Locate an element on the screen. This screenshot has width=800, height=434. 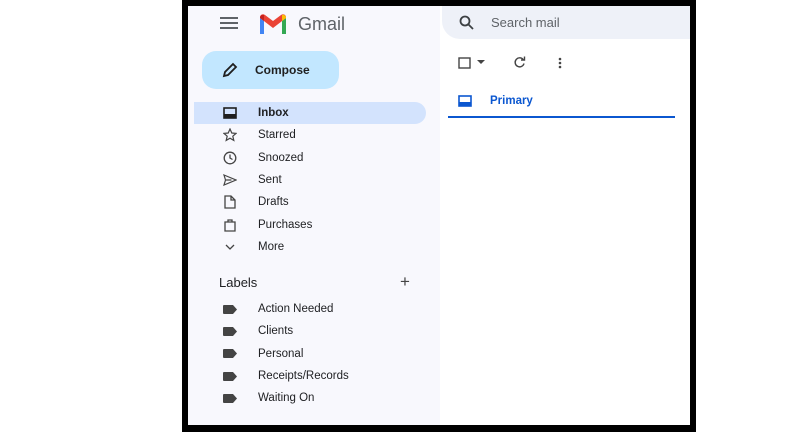
label-item: Personal is located at coordinates (310, 354).